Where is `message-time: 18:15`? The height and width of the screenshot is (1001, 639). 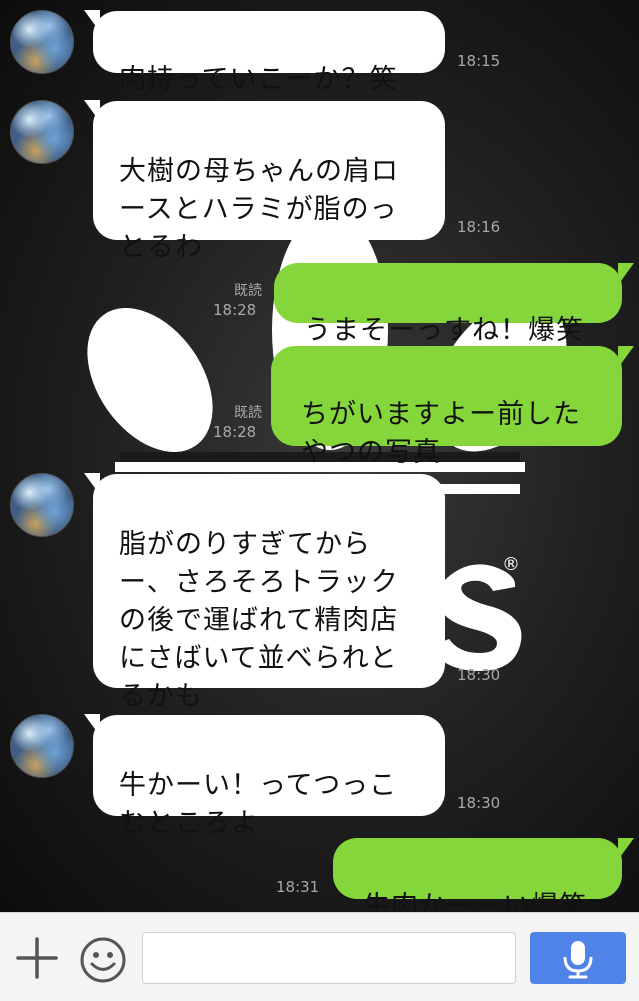
message-time: 18:15 is located at coordinates (479, 61).